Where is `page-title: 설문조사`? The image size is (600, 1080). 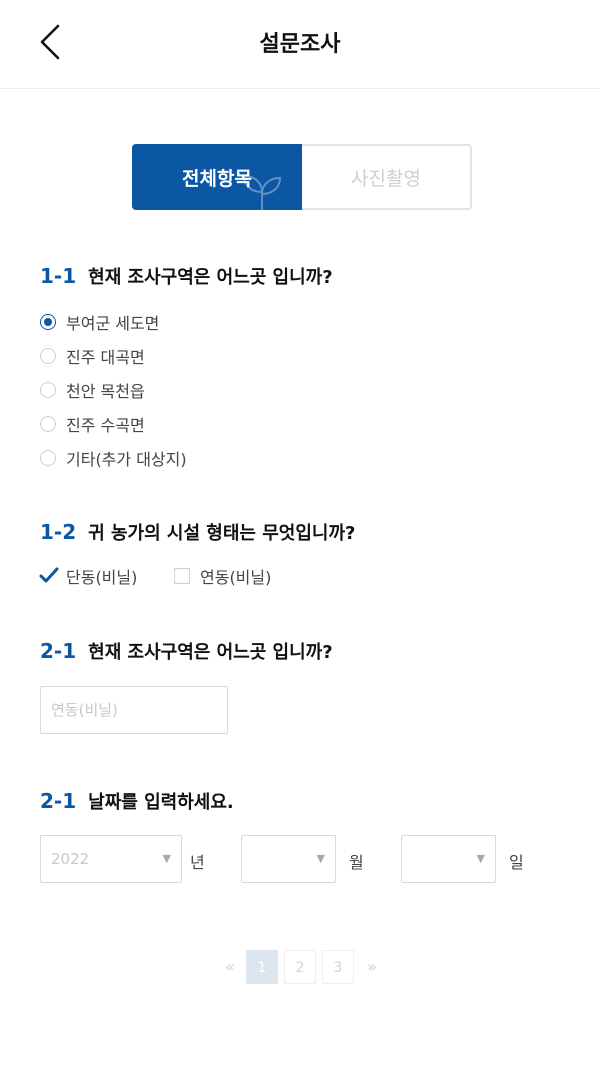
page-title: 설문조사 is located at coordinates (300, 44).